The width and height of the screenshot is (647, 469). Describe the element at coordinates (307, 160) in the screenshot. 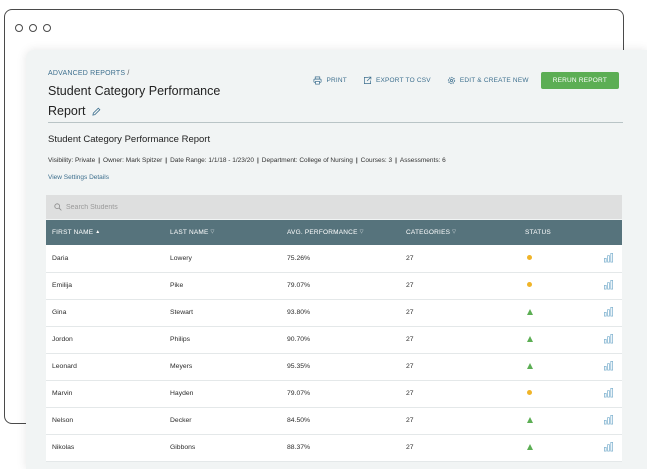

I see `meta-department: Department: College of Nursing` at that location.